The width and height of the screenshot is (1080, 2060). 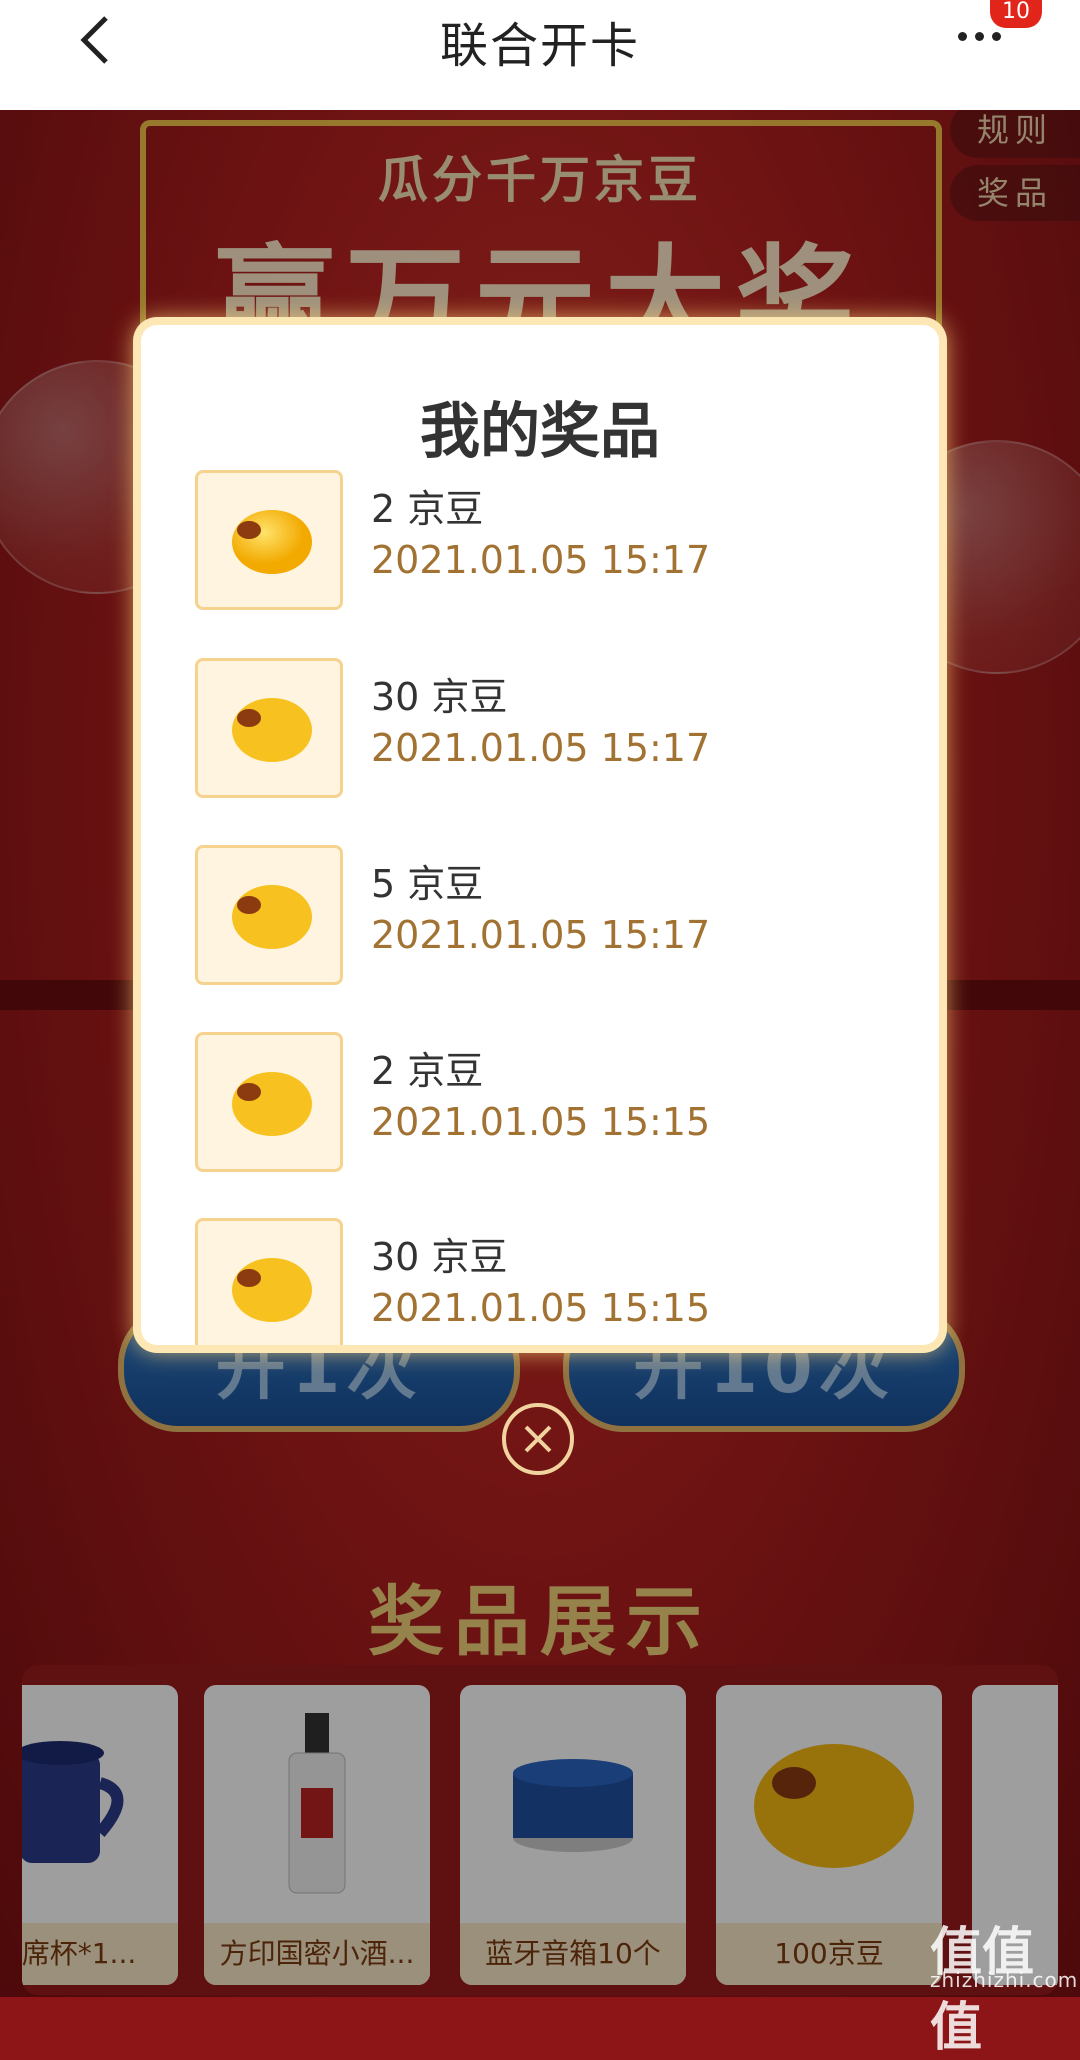 I want to click on prize-item: 2 京豆 2021.01.05 15:15, so click(x=545, y=1103).